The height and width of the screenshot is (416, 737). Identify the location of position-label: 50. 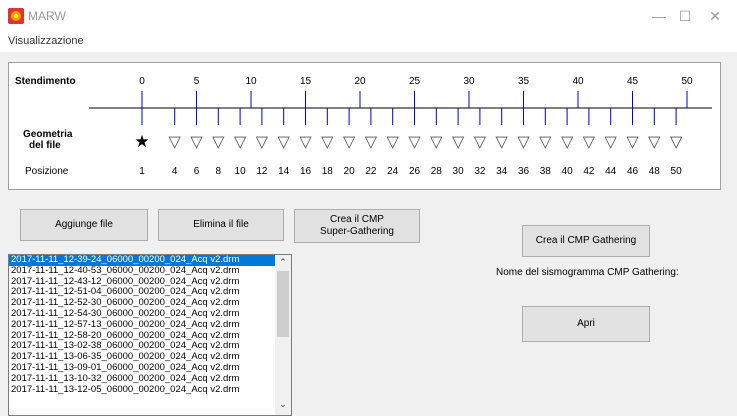
(677, 171).